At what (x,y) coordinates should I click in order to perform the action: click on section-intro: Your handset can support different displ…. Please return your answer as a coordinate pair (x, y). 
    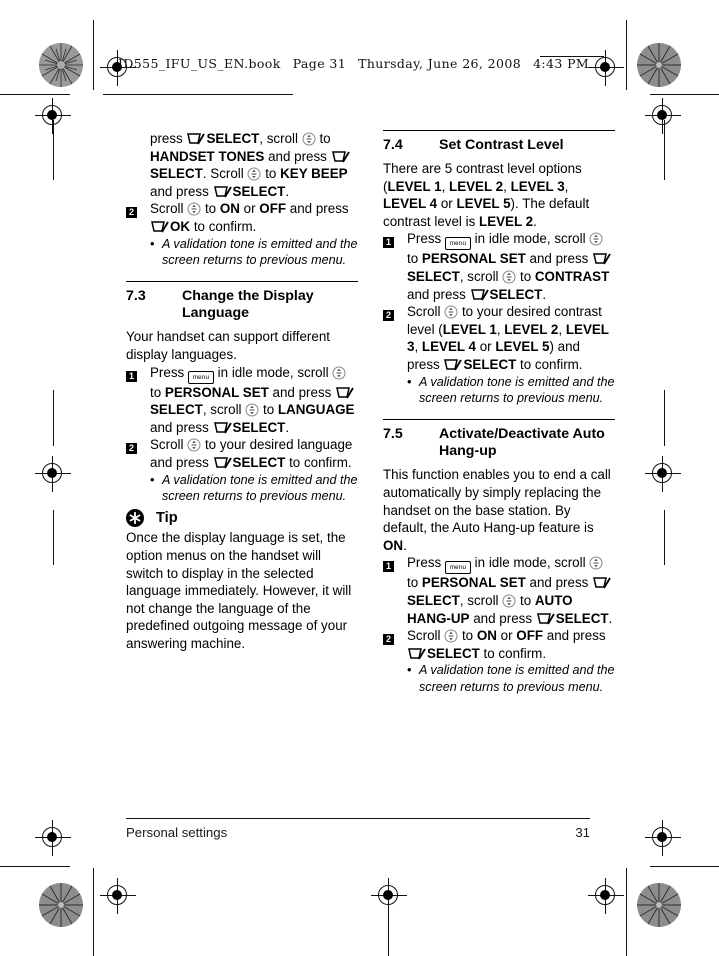
    Looking at the image, I should click on (228, 345).